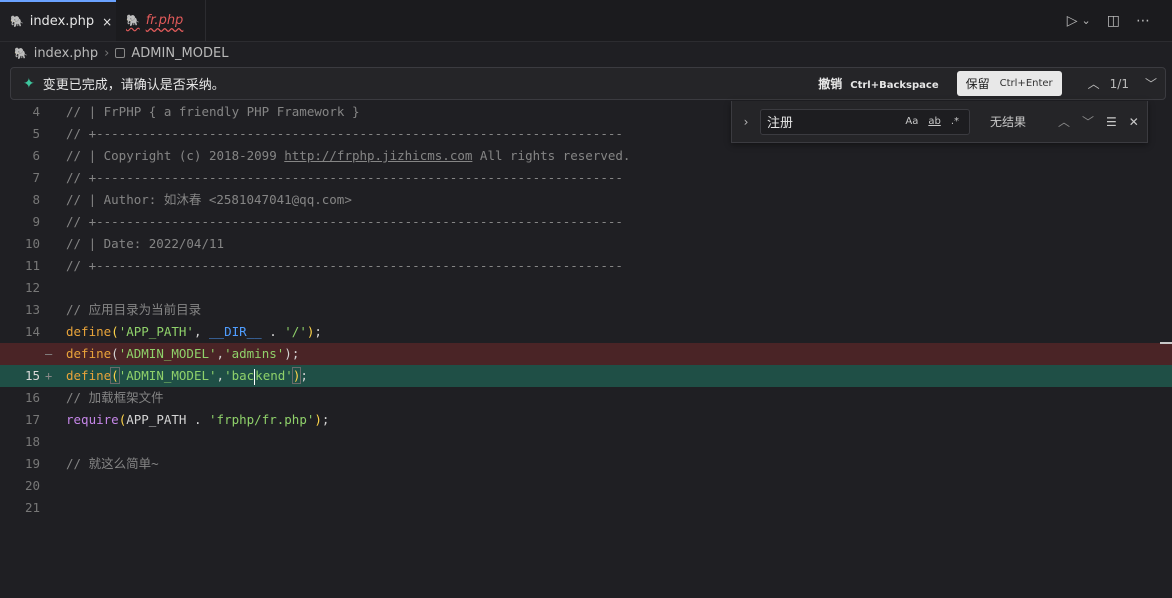 This screenshot has height=598, width=1172. What do you see at coordinates (586, 53) in the screenshot?
I see `breadcrumb: 🐘 index.php › ADMIN_MODEL` at bounding box center [586, 53].